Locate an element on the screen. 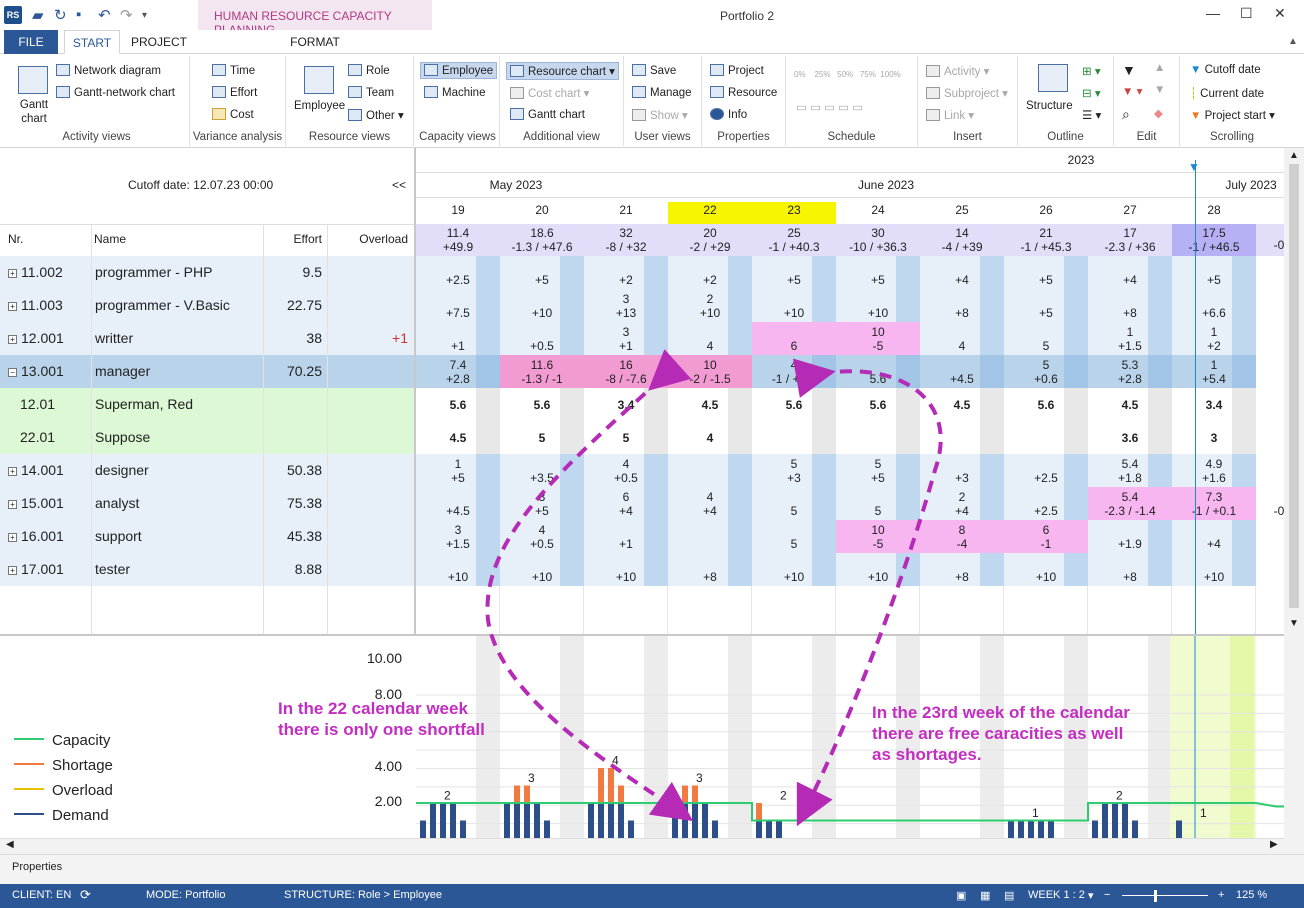 The height and width of the screenshot is (908, 1304). cell-value: -4 is located at coordinates (962, 544).